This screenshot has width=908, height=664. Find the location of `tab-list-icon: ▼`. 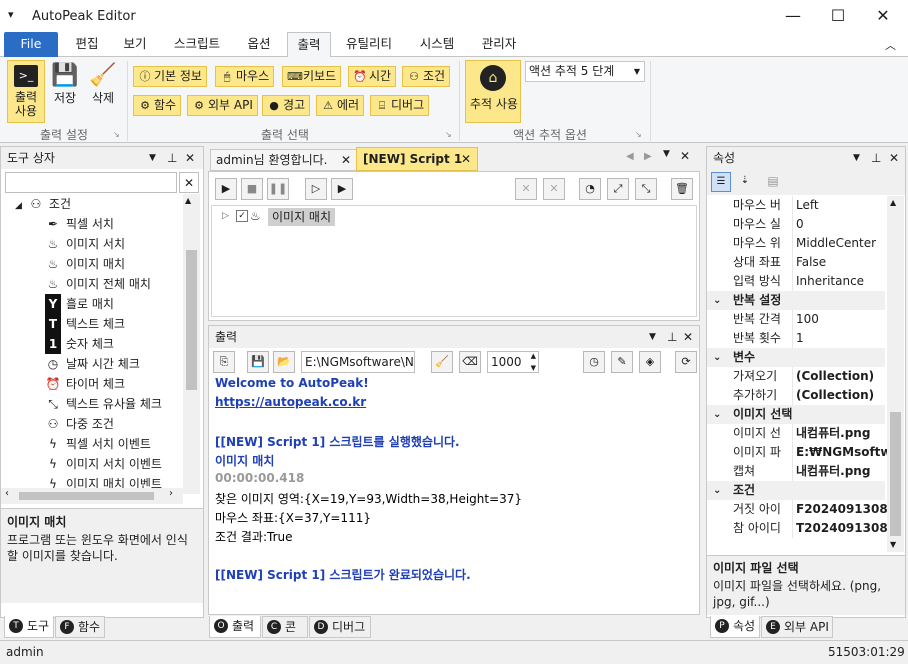

tab-list-icon: ▼ is located at coordinates (666, 154).